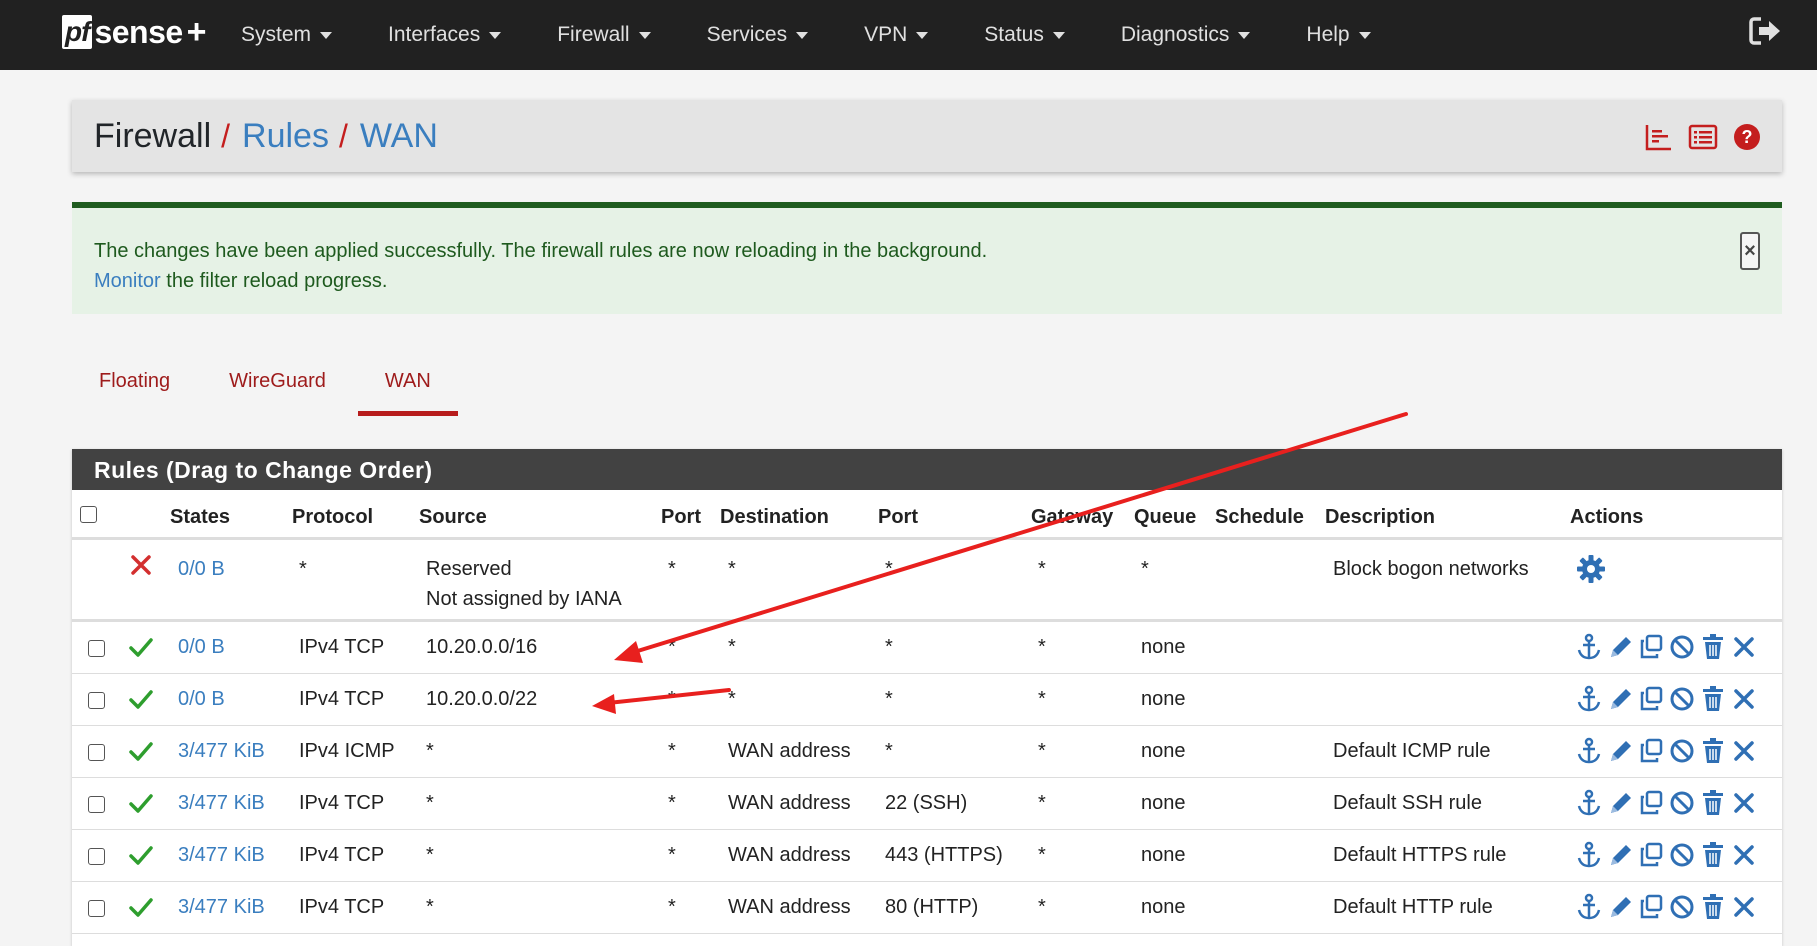 The height and width of the screenshot is (946, 1817). I want to click on nav-diagnostics: Diagnostics, so click(1186, 35).